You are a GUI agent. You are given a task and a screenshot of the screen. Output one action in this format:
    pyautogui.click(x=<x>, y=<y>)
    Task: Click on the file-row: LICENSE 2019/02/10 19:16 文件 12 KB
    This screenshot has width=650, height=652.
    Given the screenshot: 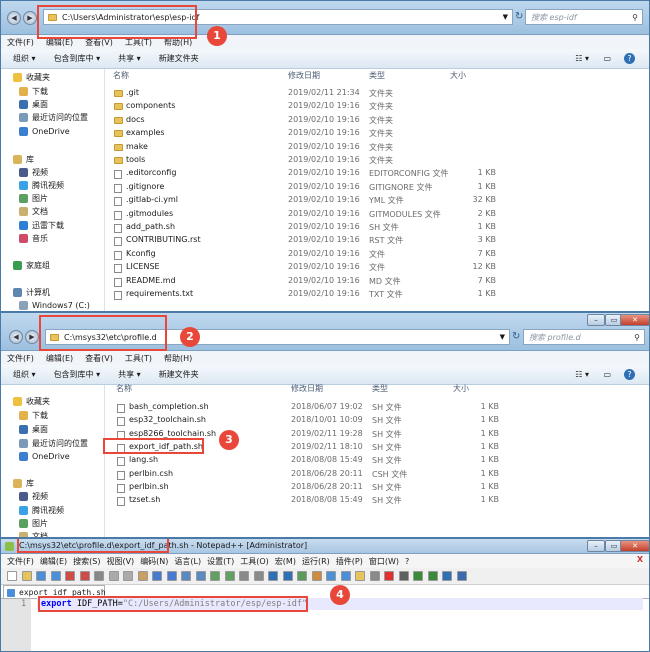 What is the action you would take?
    pyautogui.click(x=374, y=268)
    